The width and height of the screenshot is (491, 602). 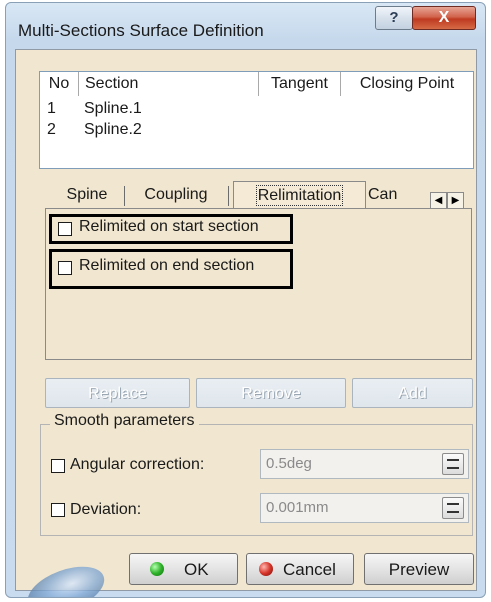 I want to click on preview-button: Preview, so click(x=419, y=569).